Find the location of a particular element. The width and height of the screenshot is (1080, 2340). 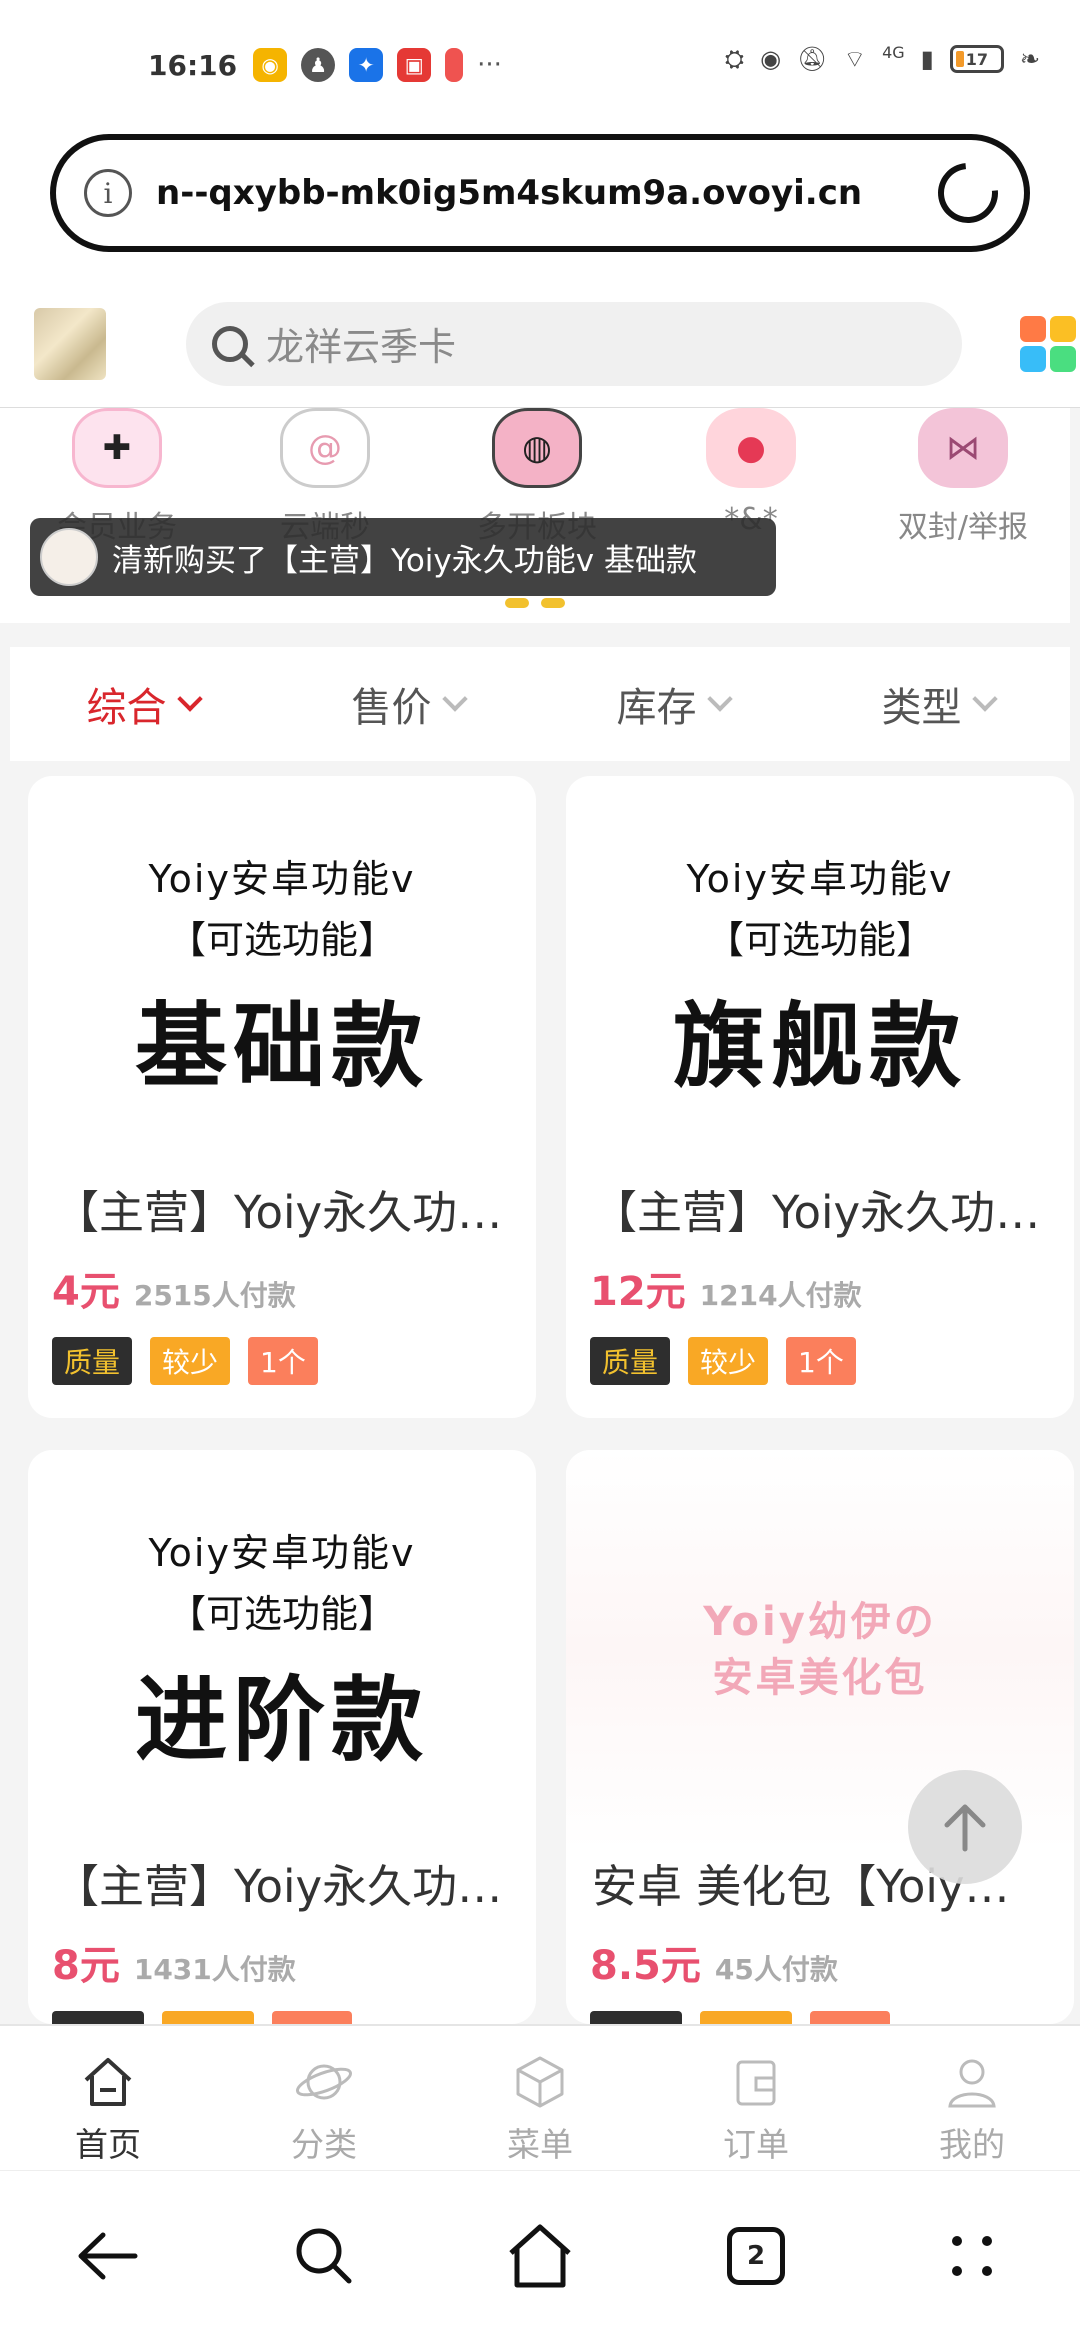

product-price: 12元 is located at coordinates (638, 1292).